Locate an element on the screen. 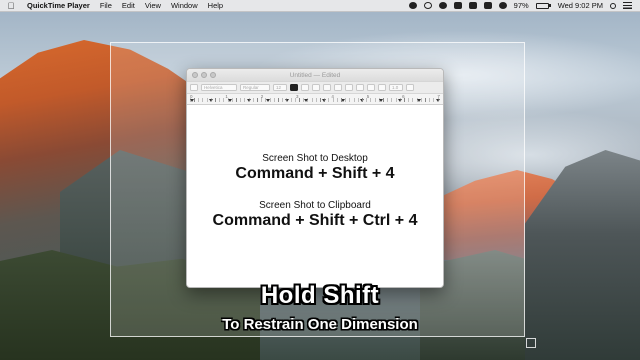 The image size is (640, 360). clock: Wed 9:02 PM is located at coordinates (580, 5).